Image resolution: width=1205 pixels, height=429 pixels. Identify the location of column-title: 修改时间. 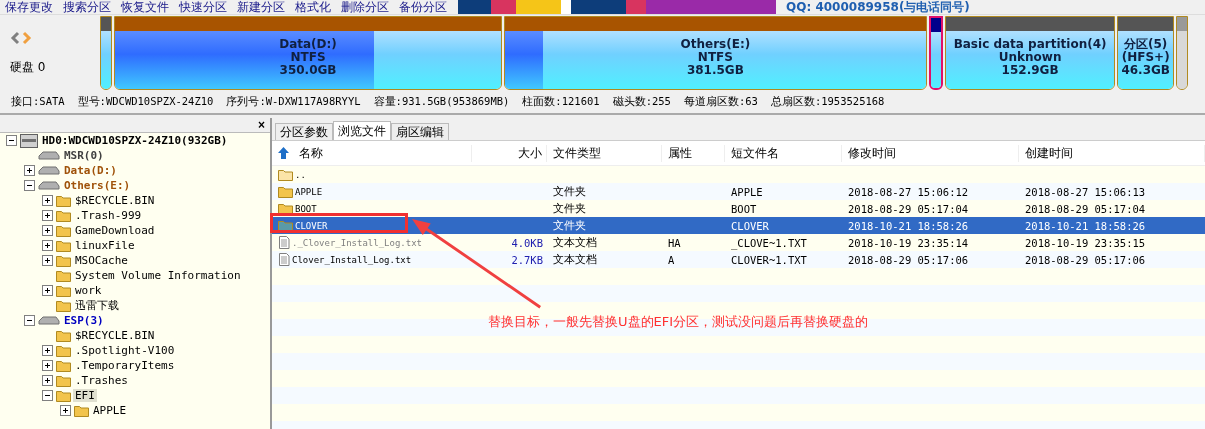
(872, 153).